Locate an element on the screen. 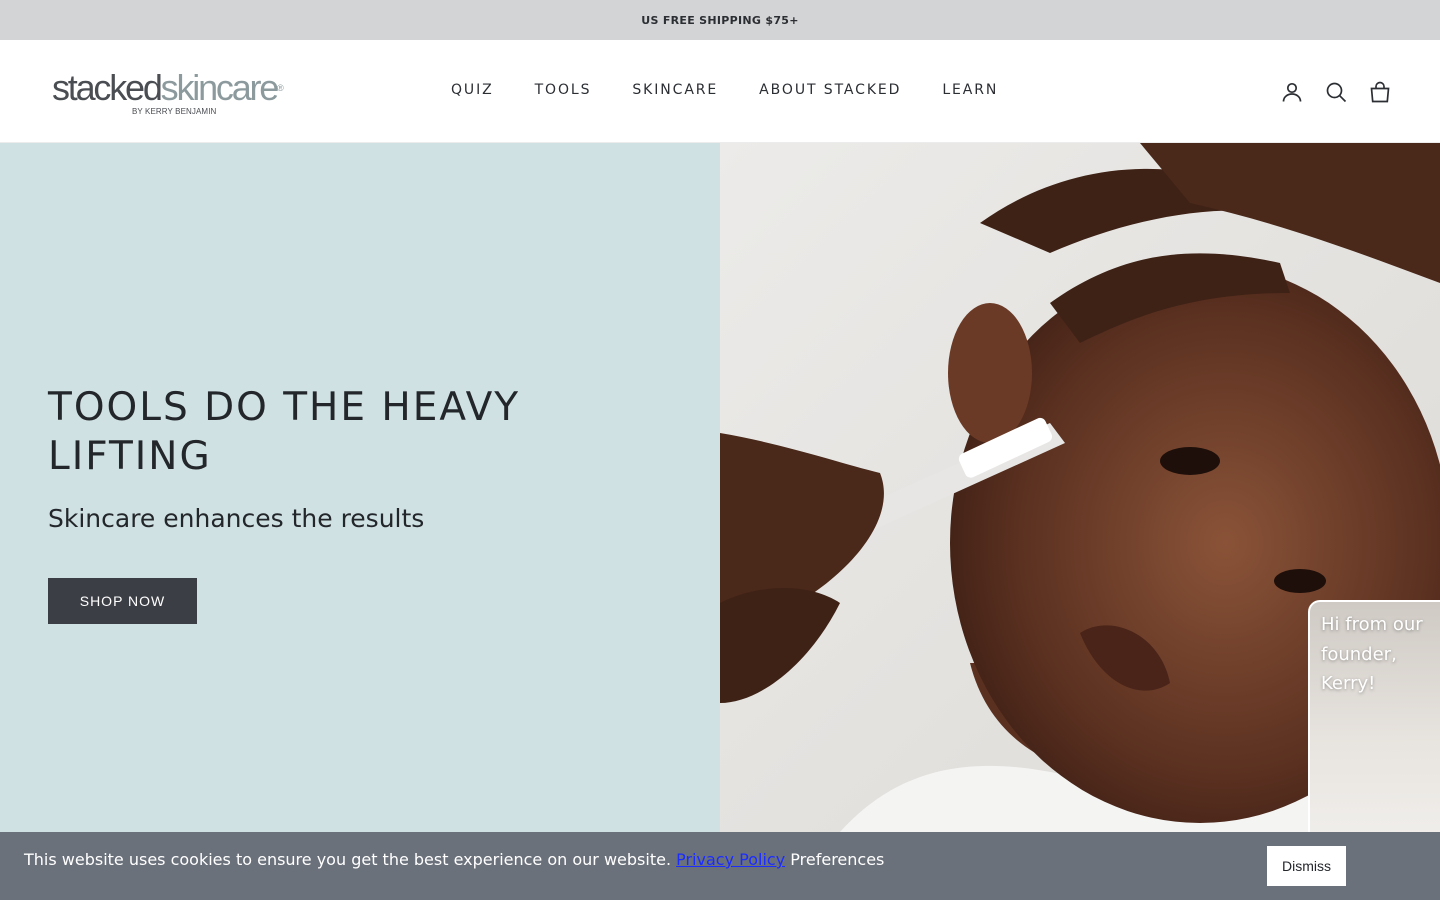  announcement-text: US FREE SHIPPING $75+ is located at coordinates (720, 20).